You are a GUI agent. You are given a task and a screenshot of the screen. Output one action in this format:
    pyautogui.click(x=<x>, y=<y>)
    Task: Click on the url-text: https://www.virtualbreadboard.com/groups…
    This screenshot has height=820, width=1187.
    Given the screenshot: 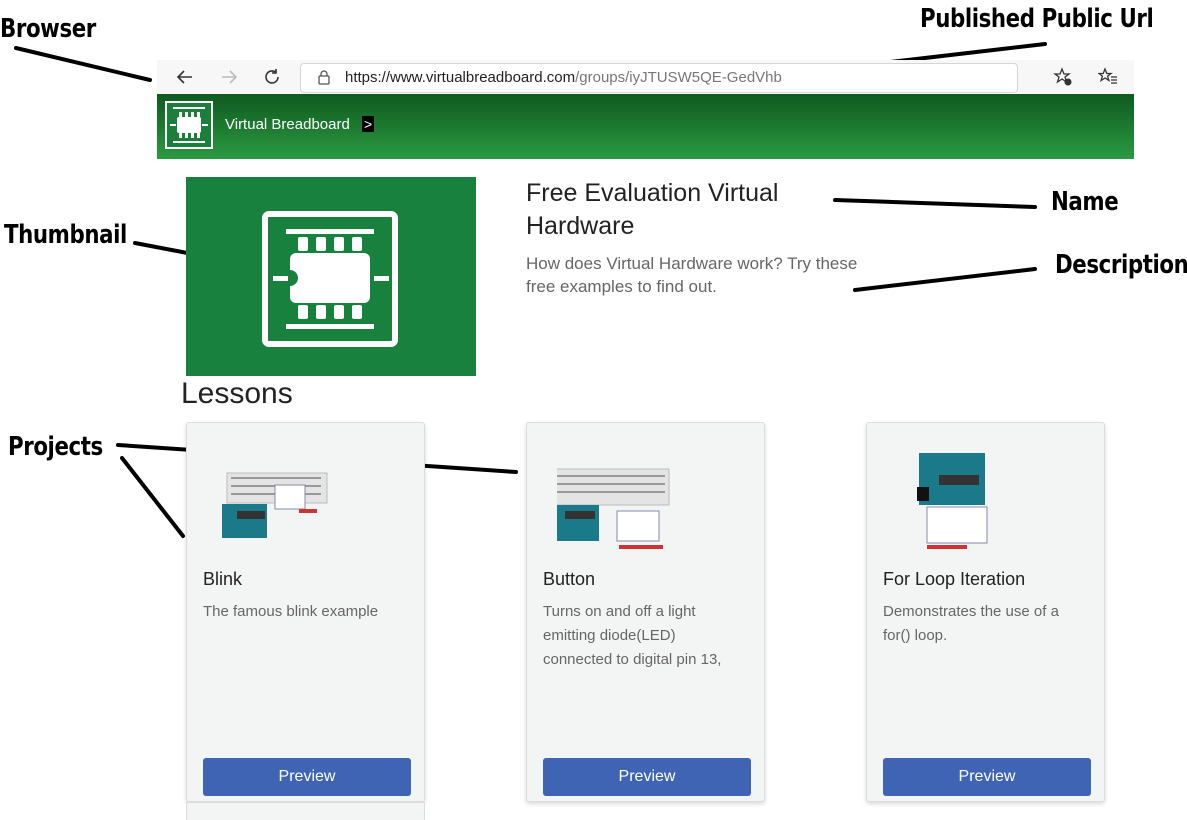 What is the action you would take?
    pyautogui.click(x=563, y=77)
    